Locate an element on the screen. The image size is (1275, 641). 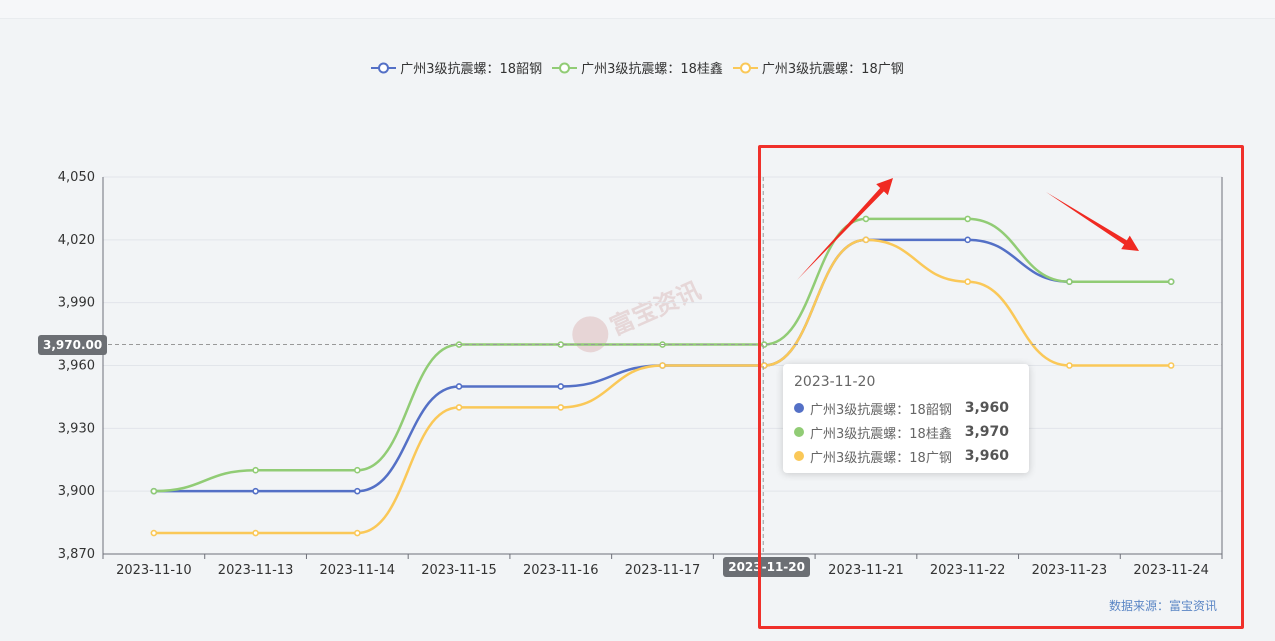
tooltip-row: 广州3级抗震螺：18韶钢 3,960 is located at coordinates (906, 408).